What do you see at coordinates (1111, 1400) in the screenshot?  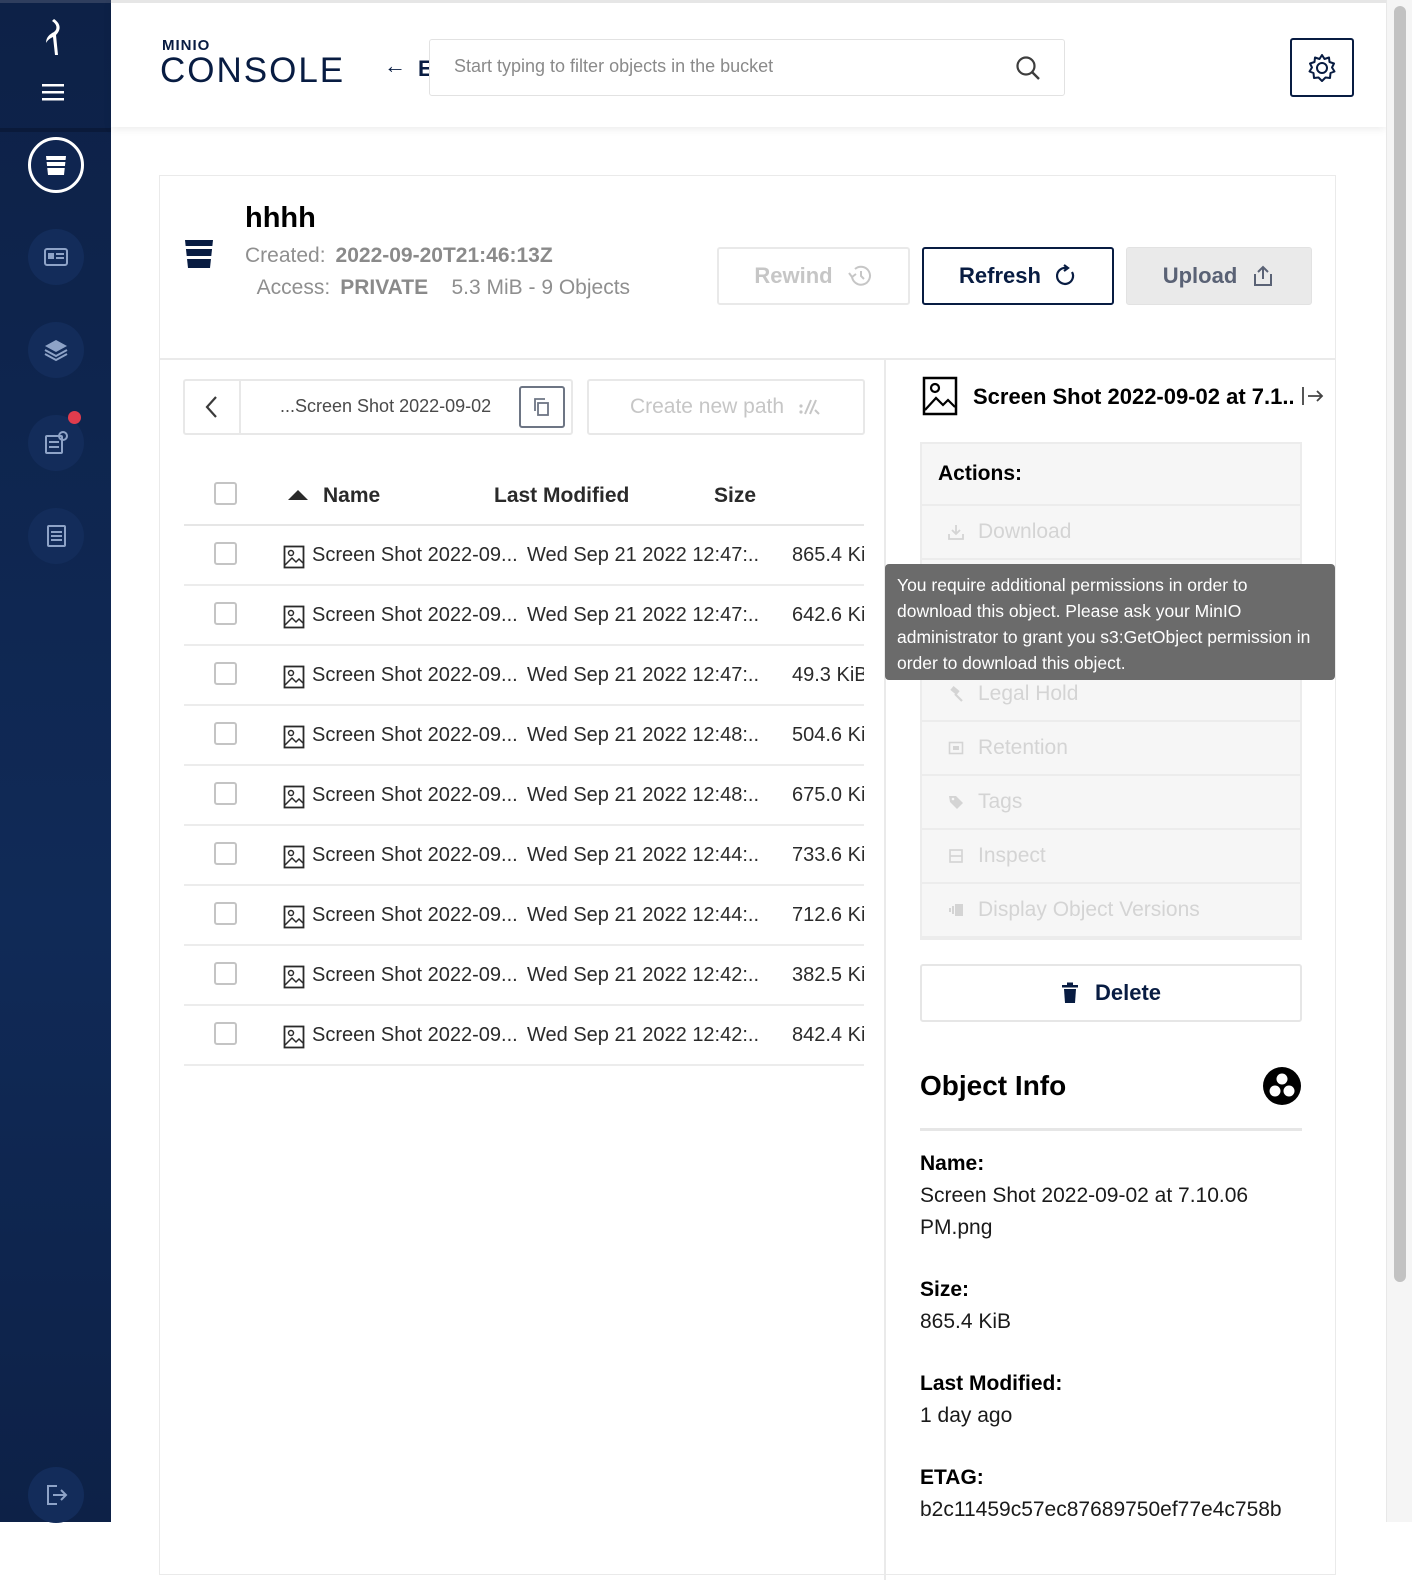 I see `info-last-modified: Last Modified: 1 day ago` at bounding box center [1111, 1400].